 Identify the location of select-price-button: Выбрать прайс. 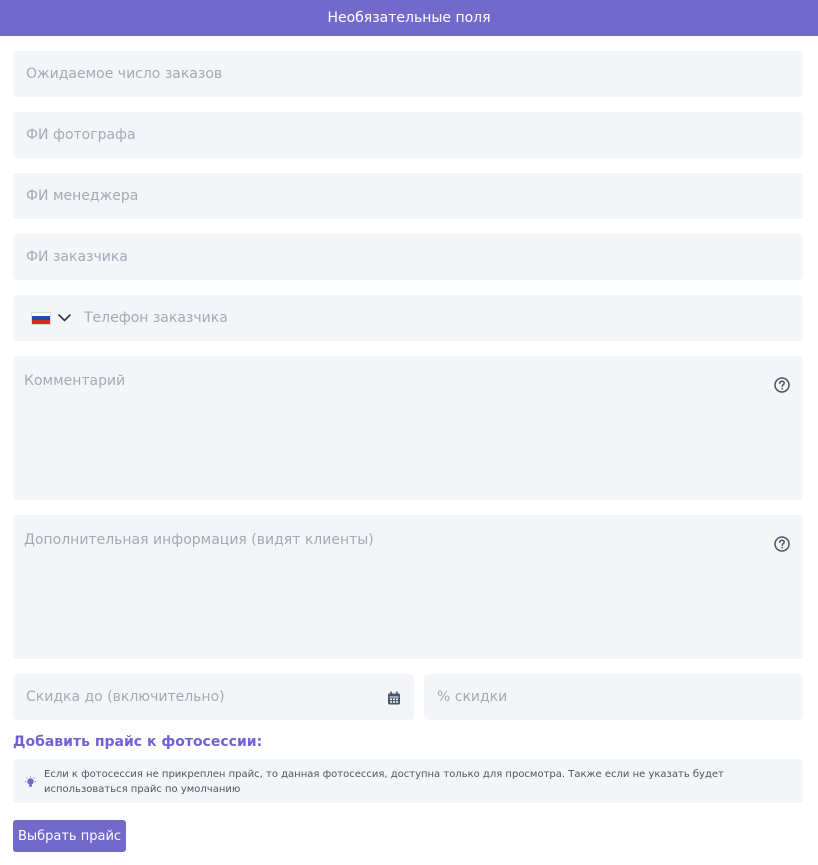
(69, 836).